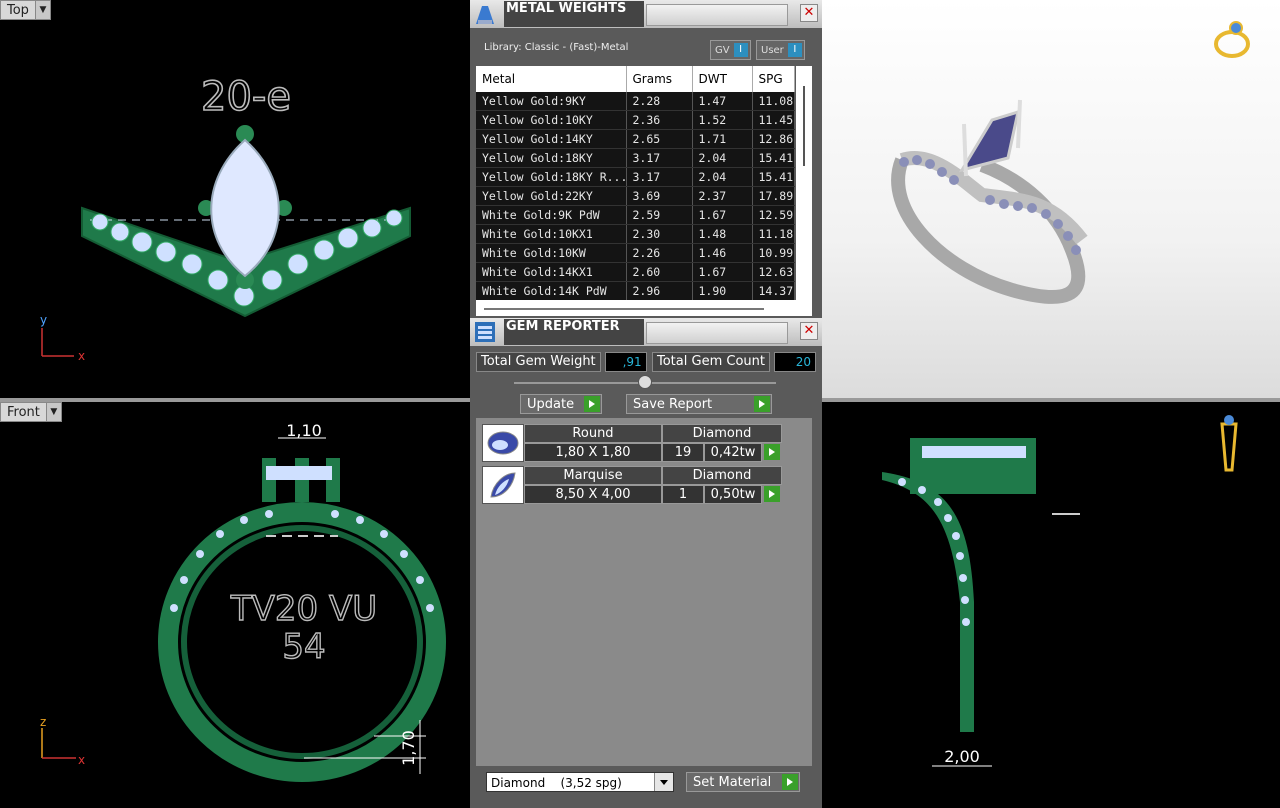 This screenshot has height=808, width=1280. I want to click on gem-count: 19, so click(683, 452).